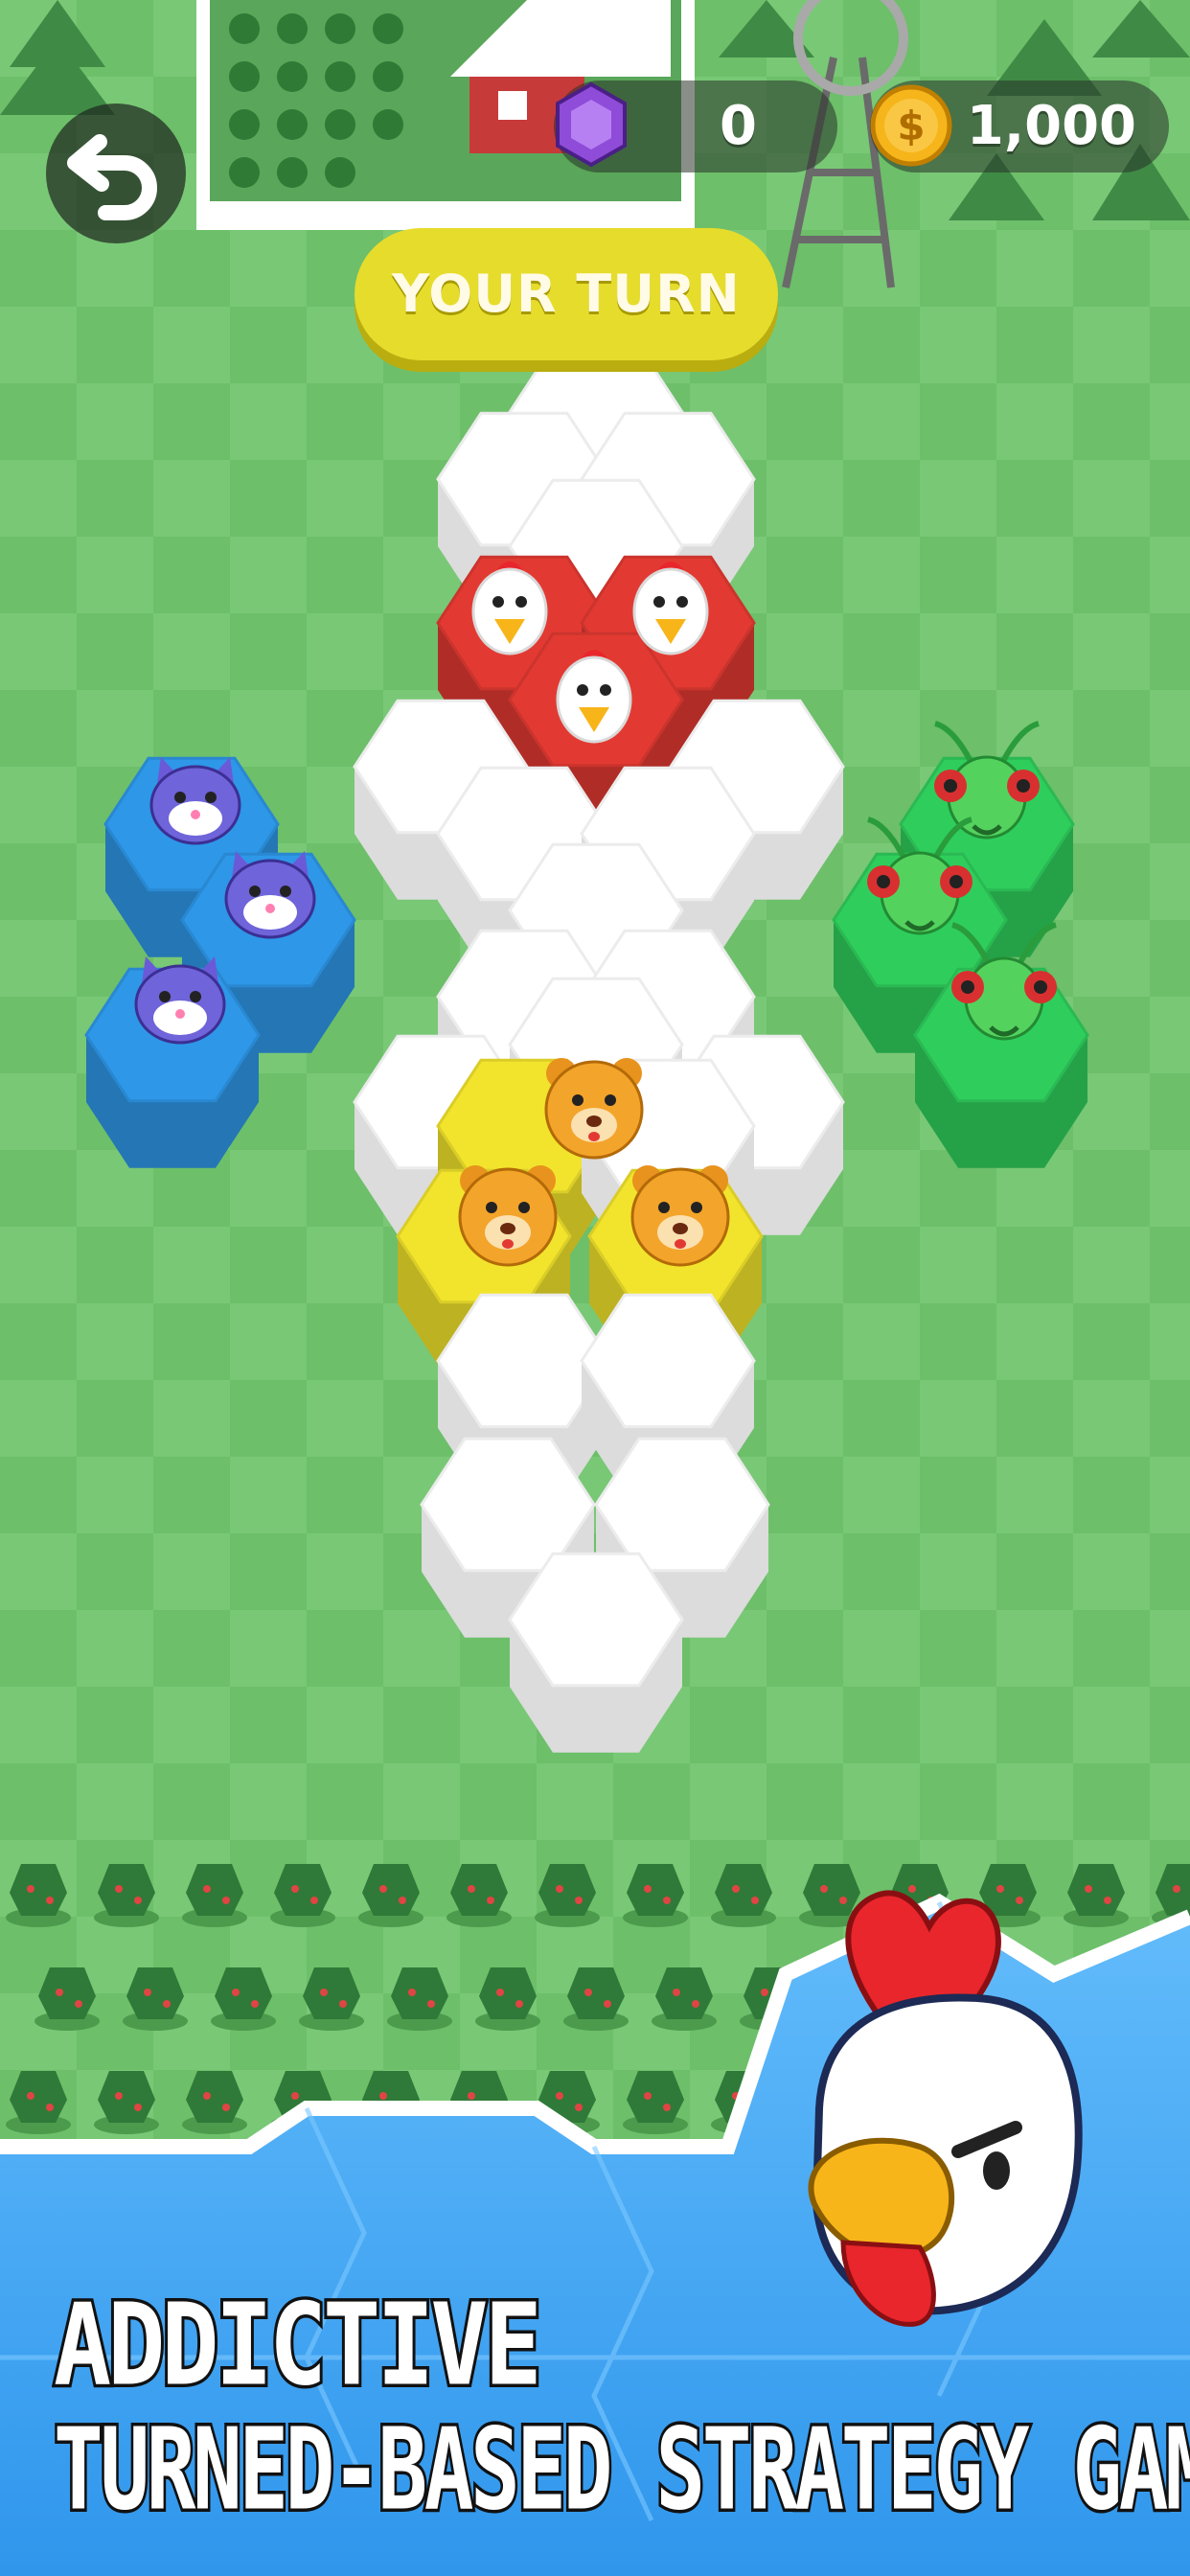 The image size is (1190, 2576). I want to click on promo-headline-line2: TURNED-BASED STRATEGY GAME, so click(621, 2469).